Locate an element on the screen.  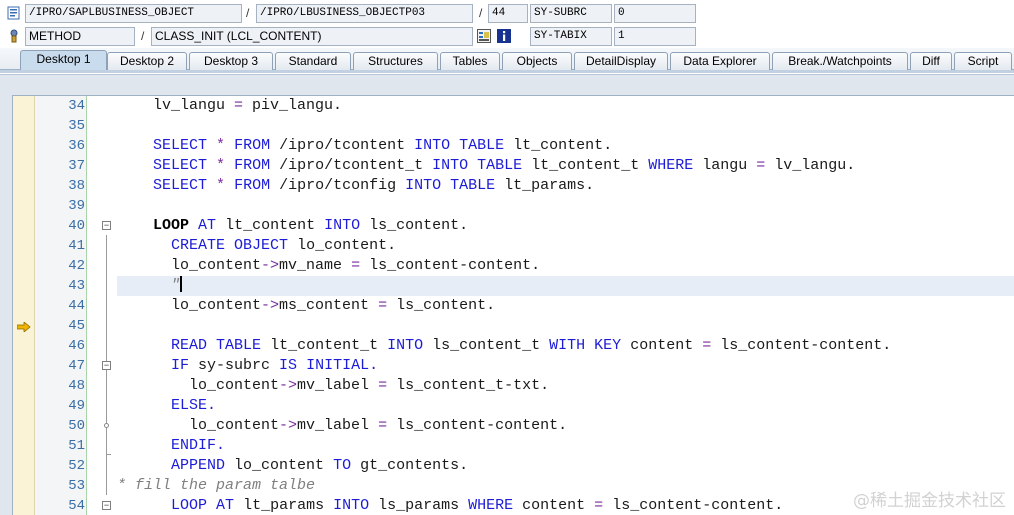
line-number: 38 is located at coordinates (76, 186).